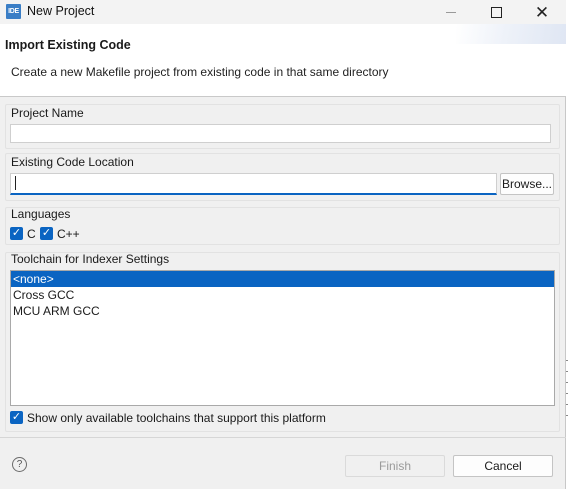  I want to click on toolchain-label: Toolchain for Indexer Settings, so click(90, 259).